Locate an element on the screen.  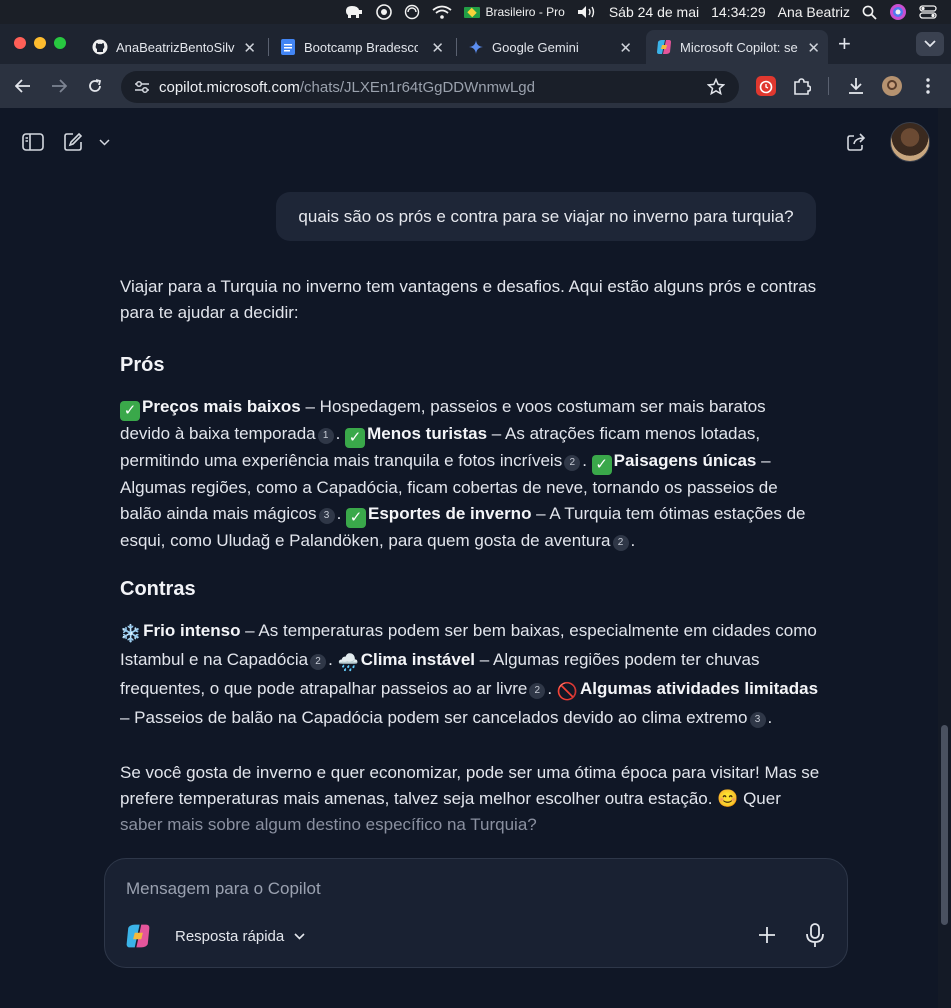
tab-search-button is located at coordinates (930, 44).